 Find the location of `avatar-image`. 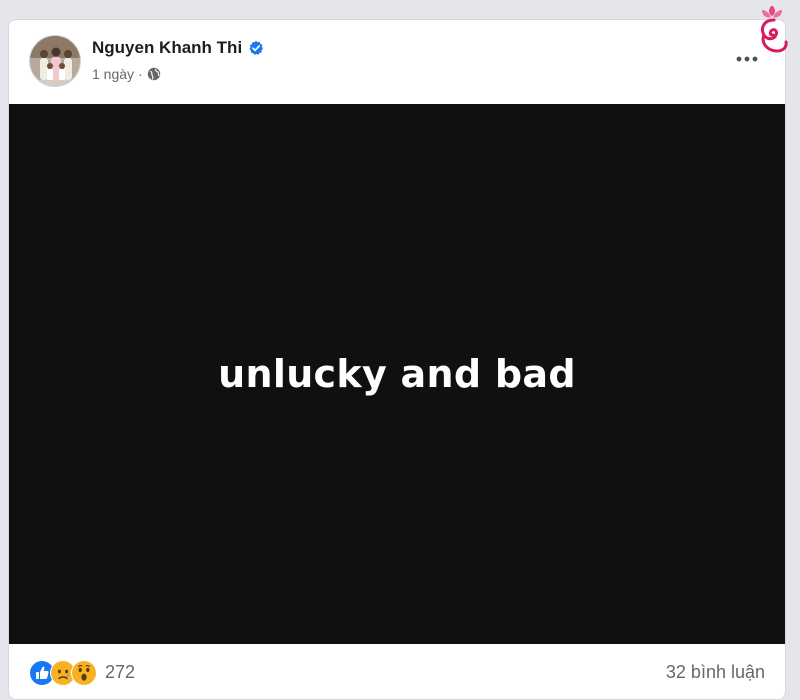

avatar-image is located at coordinates (55, 61).